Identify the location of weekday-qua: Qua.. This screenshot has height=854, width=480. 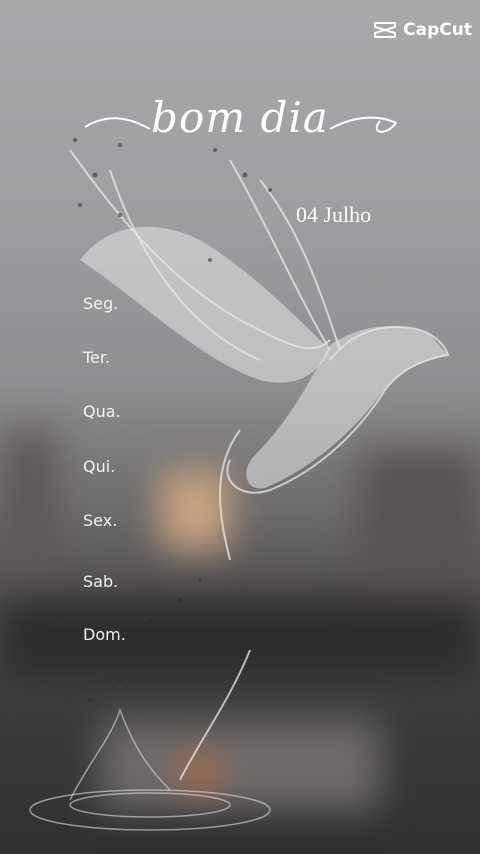
(102, 411).